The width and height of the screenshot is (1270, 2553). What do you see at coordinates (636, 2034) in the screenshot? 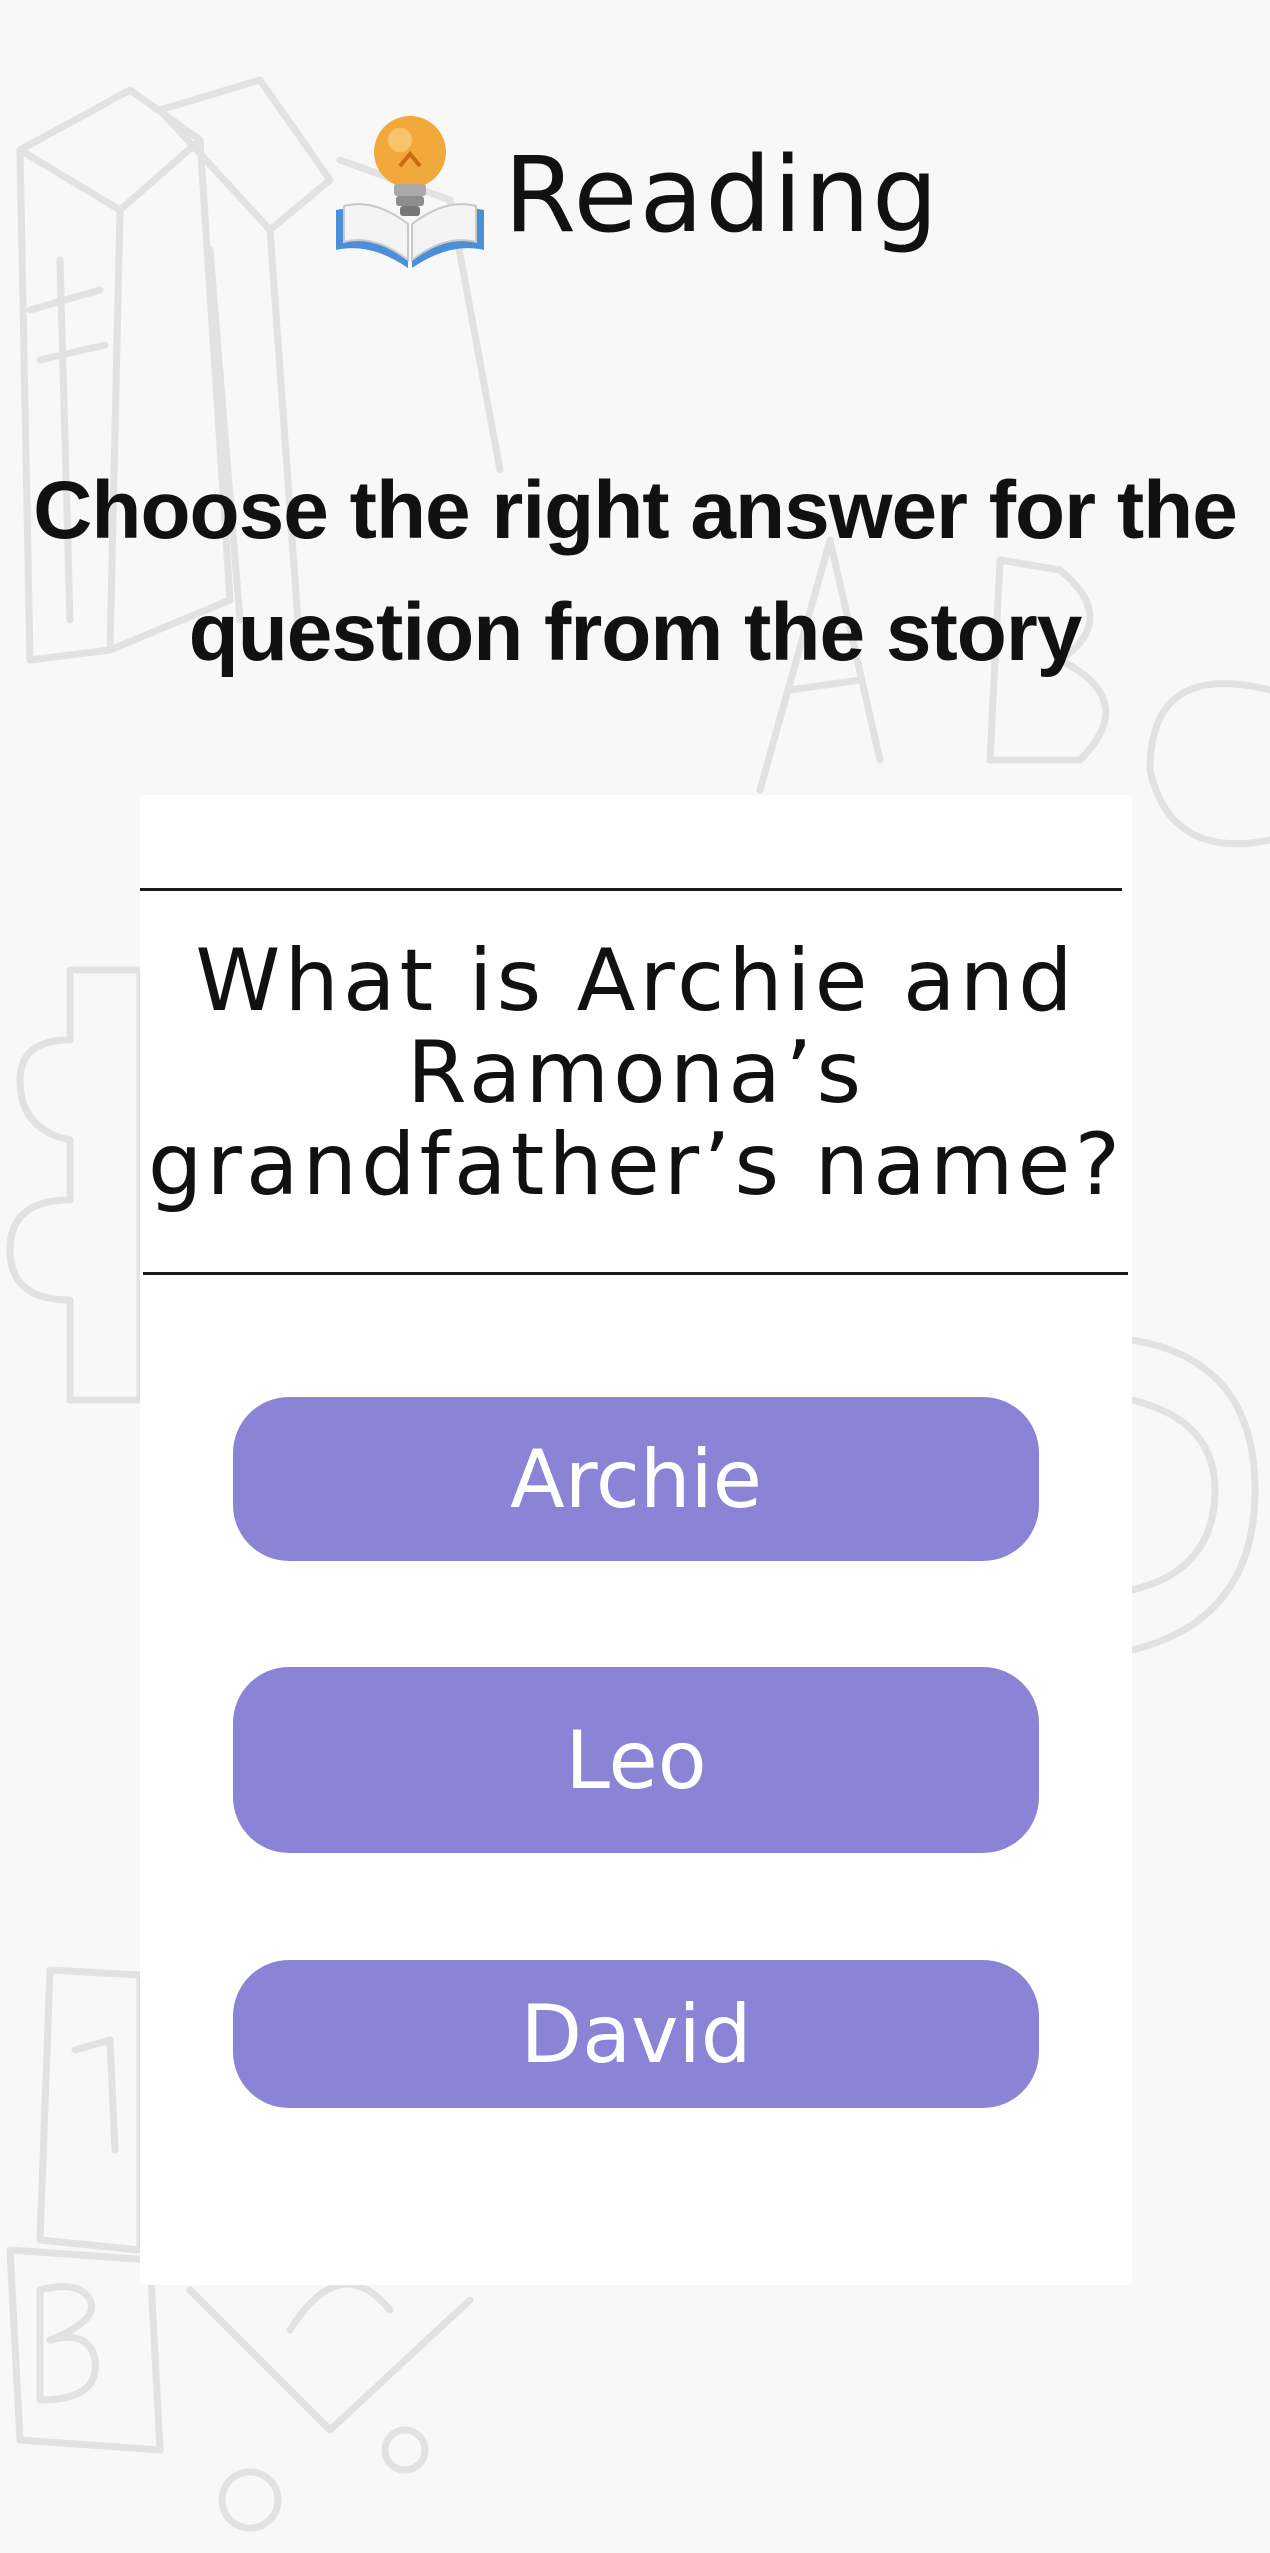
I see `answer-button-david: David` at bounding box center [636, 2034].